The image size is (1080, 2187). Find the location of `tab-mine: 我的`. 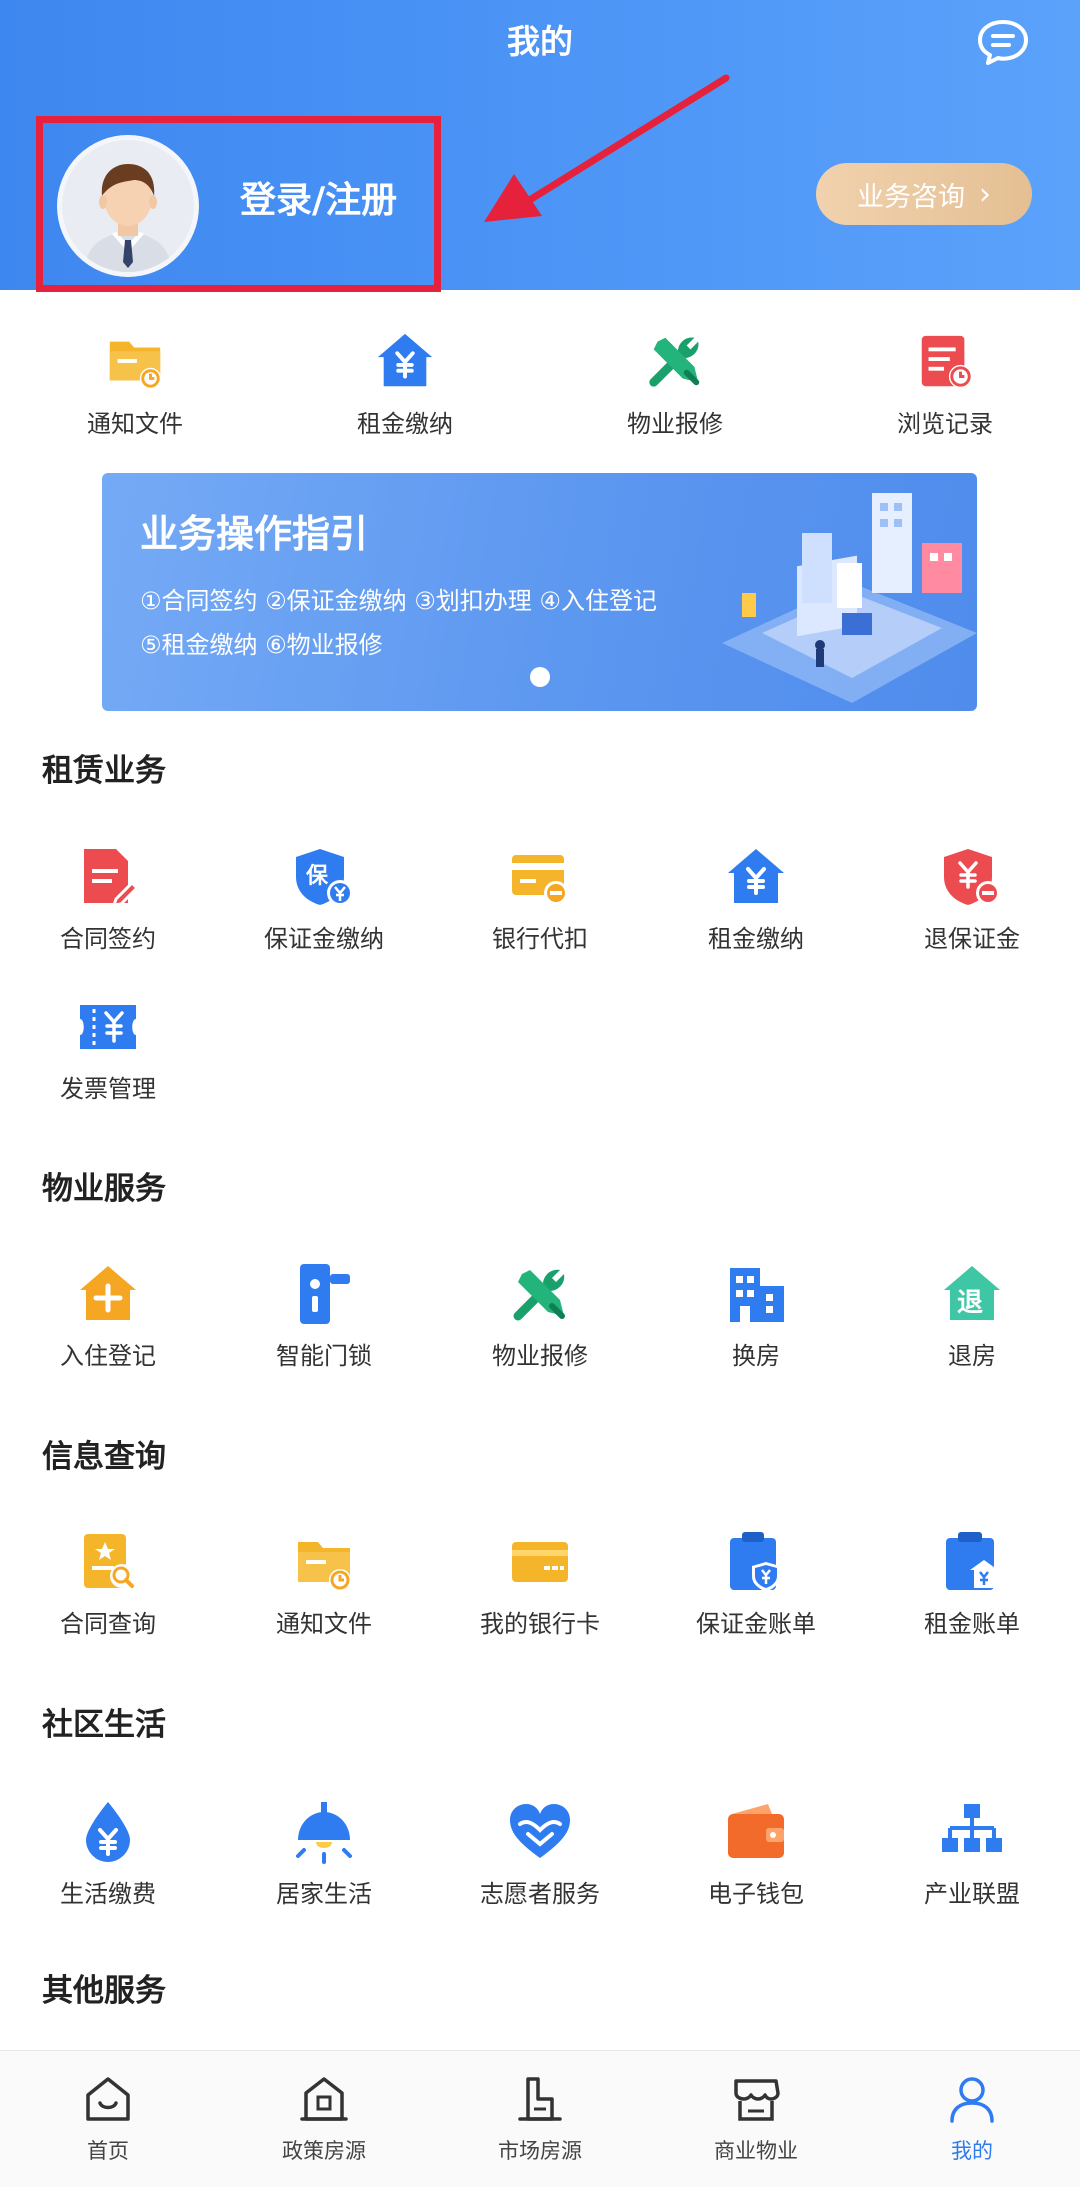

tab-mine: 我的 is located at coordinates (972, 2119).